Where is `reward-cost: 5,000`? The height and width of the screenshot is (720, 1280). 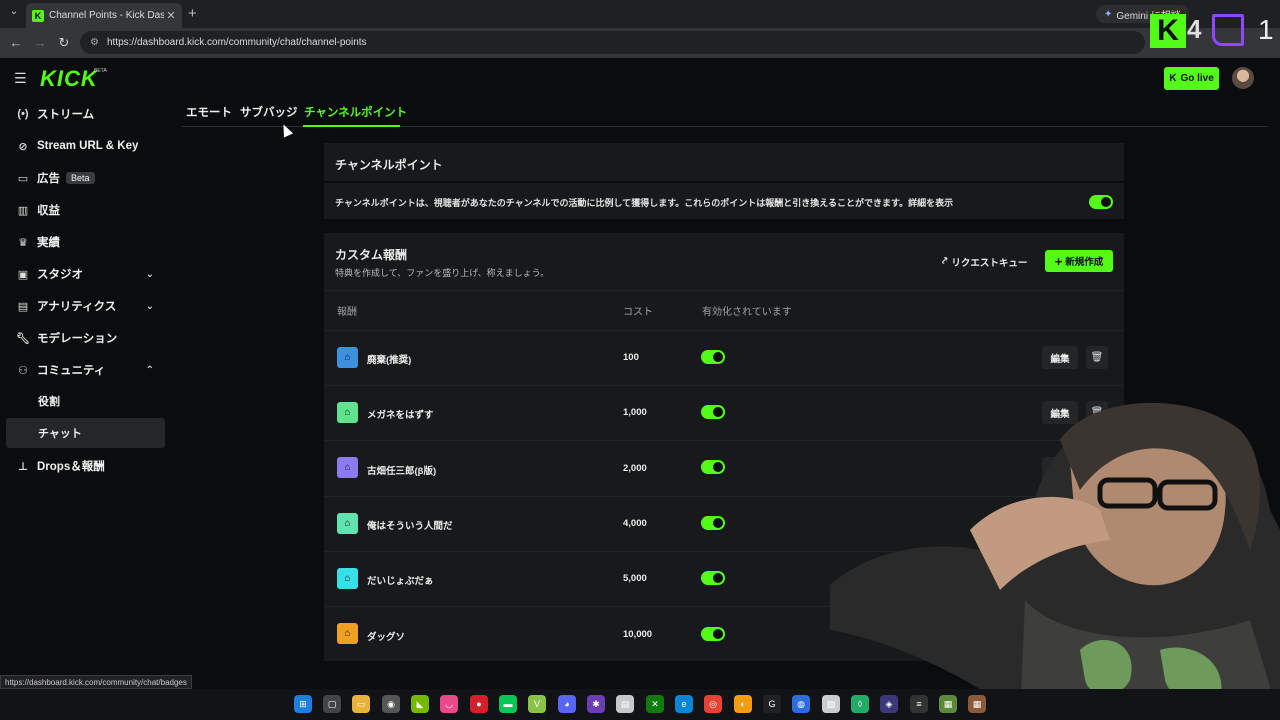 reward-cost: 5,000 is located at coordinates (635, 578).